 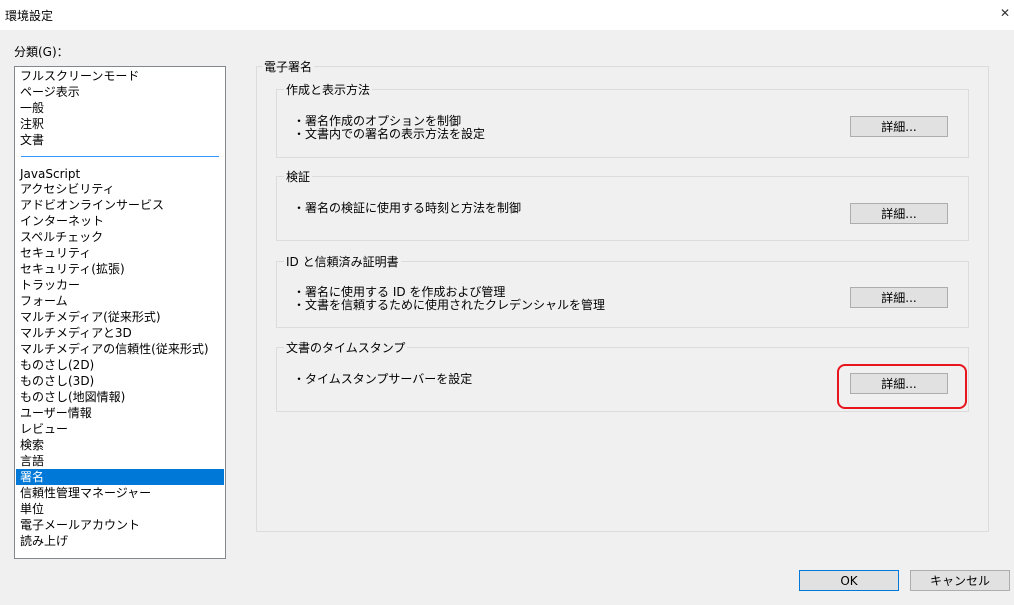 I want to click on category-item: レビュー, so click(x=120, y=429).